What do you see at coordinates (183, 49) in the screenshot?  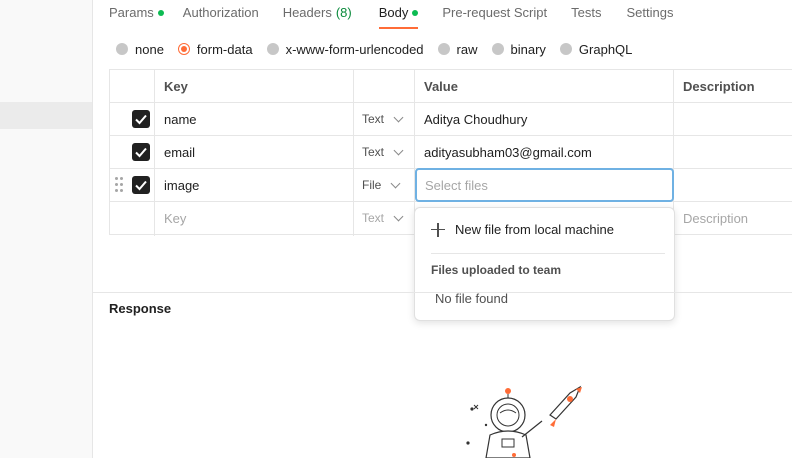 I see `radio-form-data-icon` at bounding box center [183, 49].